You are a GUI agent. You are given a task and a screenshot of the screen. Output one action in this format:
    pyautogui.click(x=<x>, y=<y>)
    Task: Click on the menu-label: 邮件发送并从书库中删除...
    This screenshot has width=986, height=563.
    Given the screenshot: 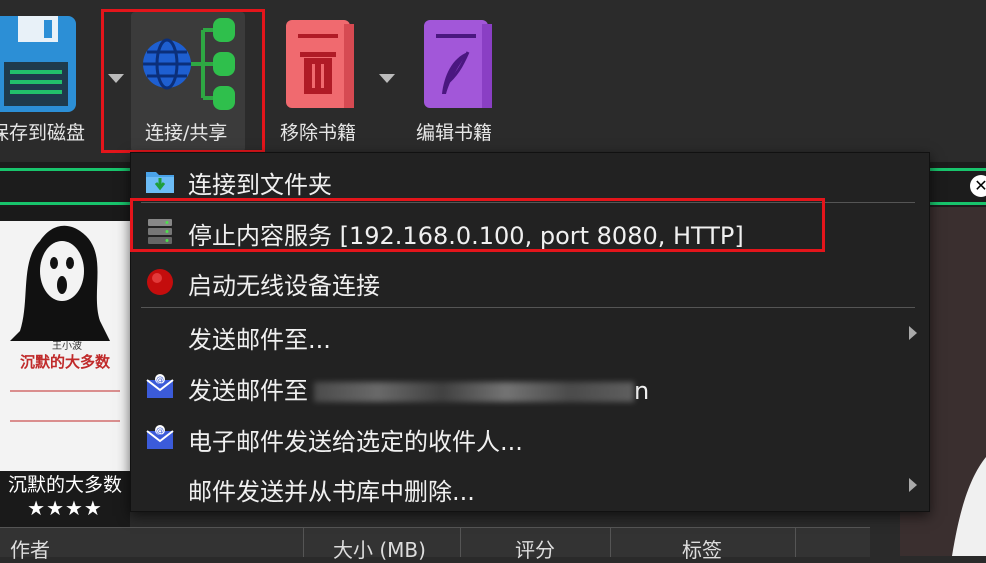 What is the action you would take?
    pyautogui.click(x=331, y=492)
    